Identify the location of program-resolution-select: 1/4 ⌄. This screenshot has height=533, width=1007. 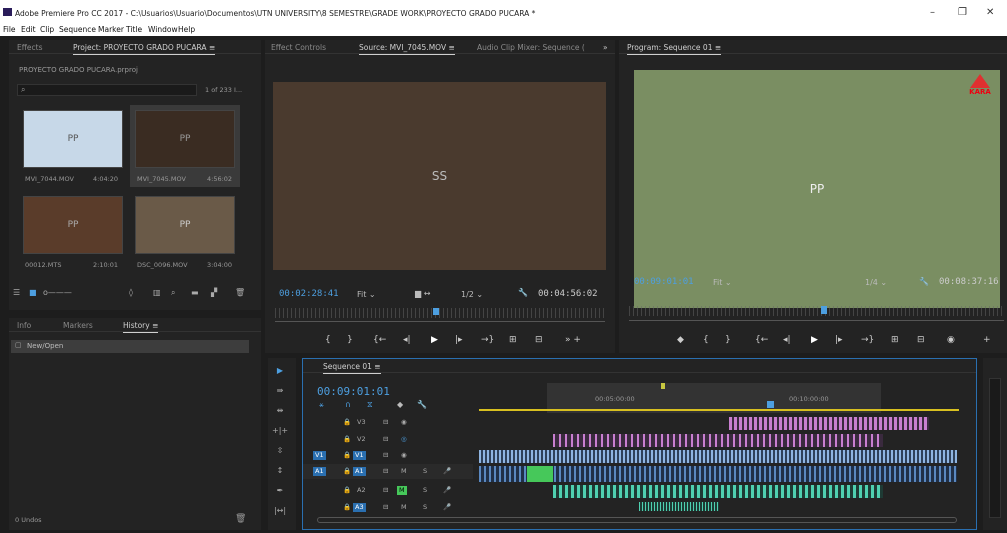
(876, 282).